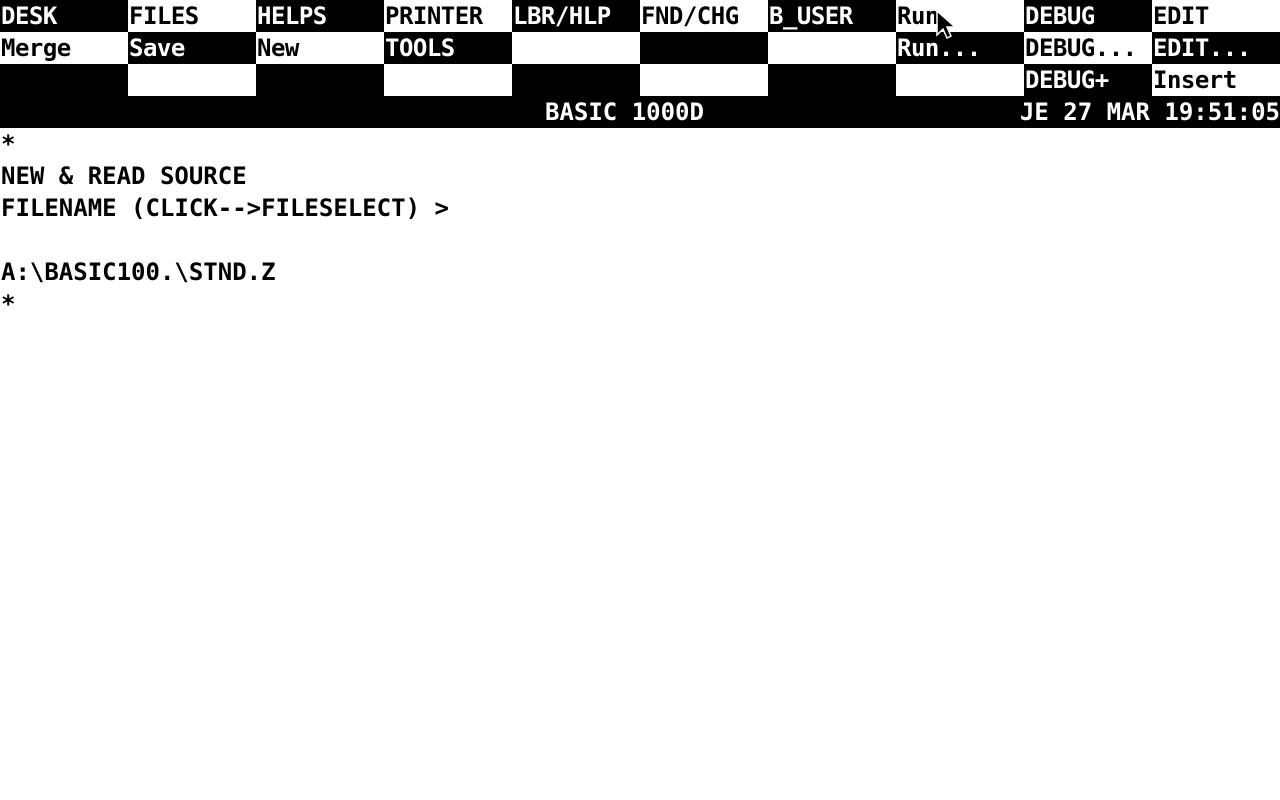 This screenshot has height=800, width=1280. Describe the element at coordinates (946, 25) in the screenshot. I see `mouse-pointer-icon` at that location.